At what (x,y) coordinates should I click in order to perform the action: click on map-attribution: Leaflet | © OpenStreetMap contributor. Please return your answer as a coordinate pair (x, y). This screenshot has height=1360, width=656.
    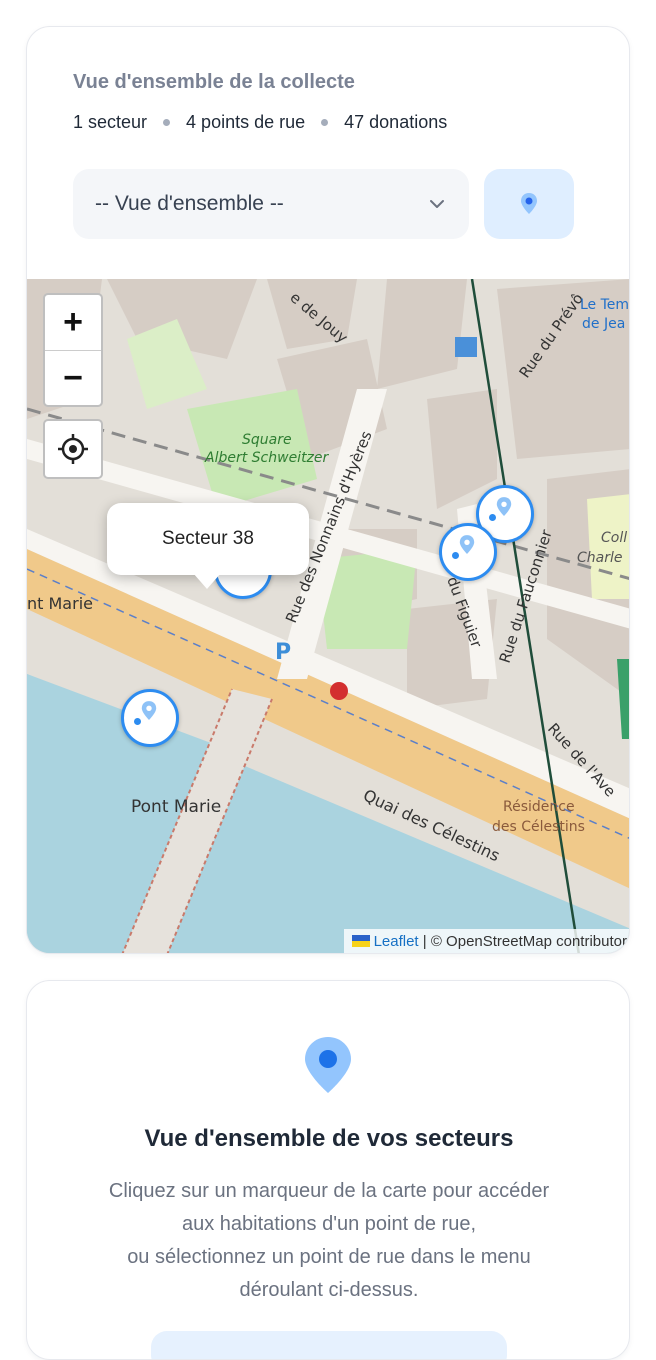
    Looking at the image, I should click on (486, 941).